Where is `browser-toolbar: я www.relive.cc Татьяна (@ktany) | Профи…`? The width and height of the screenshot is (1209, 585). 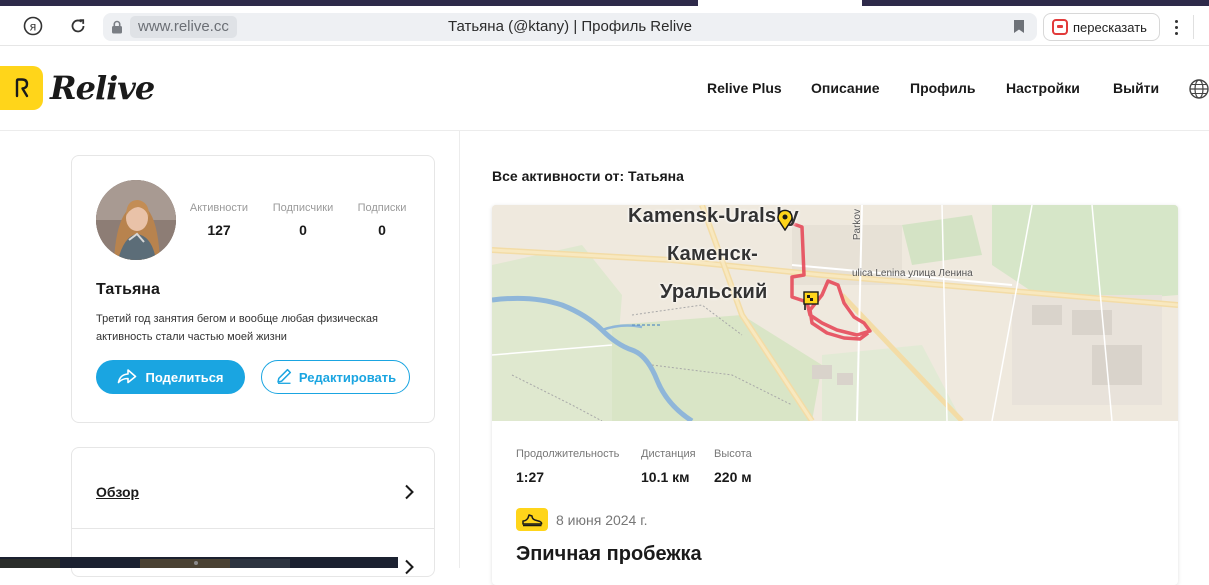 browser-toolbar: я www.relive.cc Татьяна (@ktany) | Профи… is located at coordinates (604, 26).